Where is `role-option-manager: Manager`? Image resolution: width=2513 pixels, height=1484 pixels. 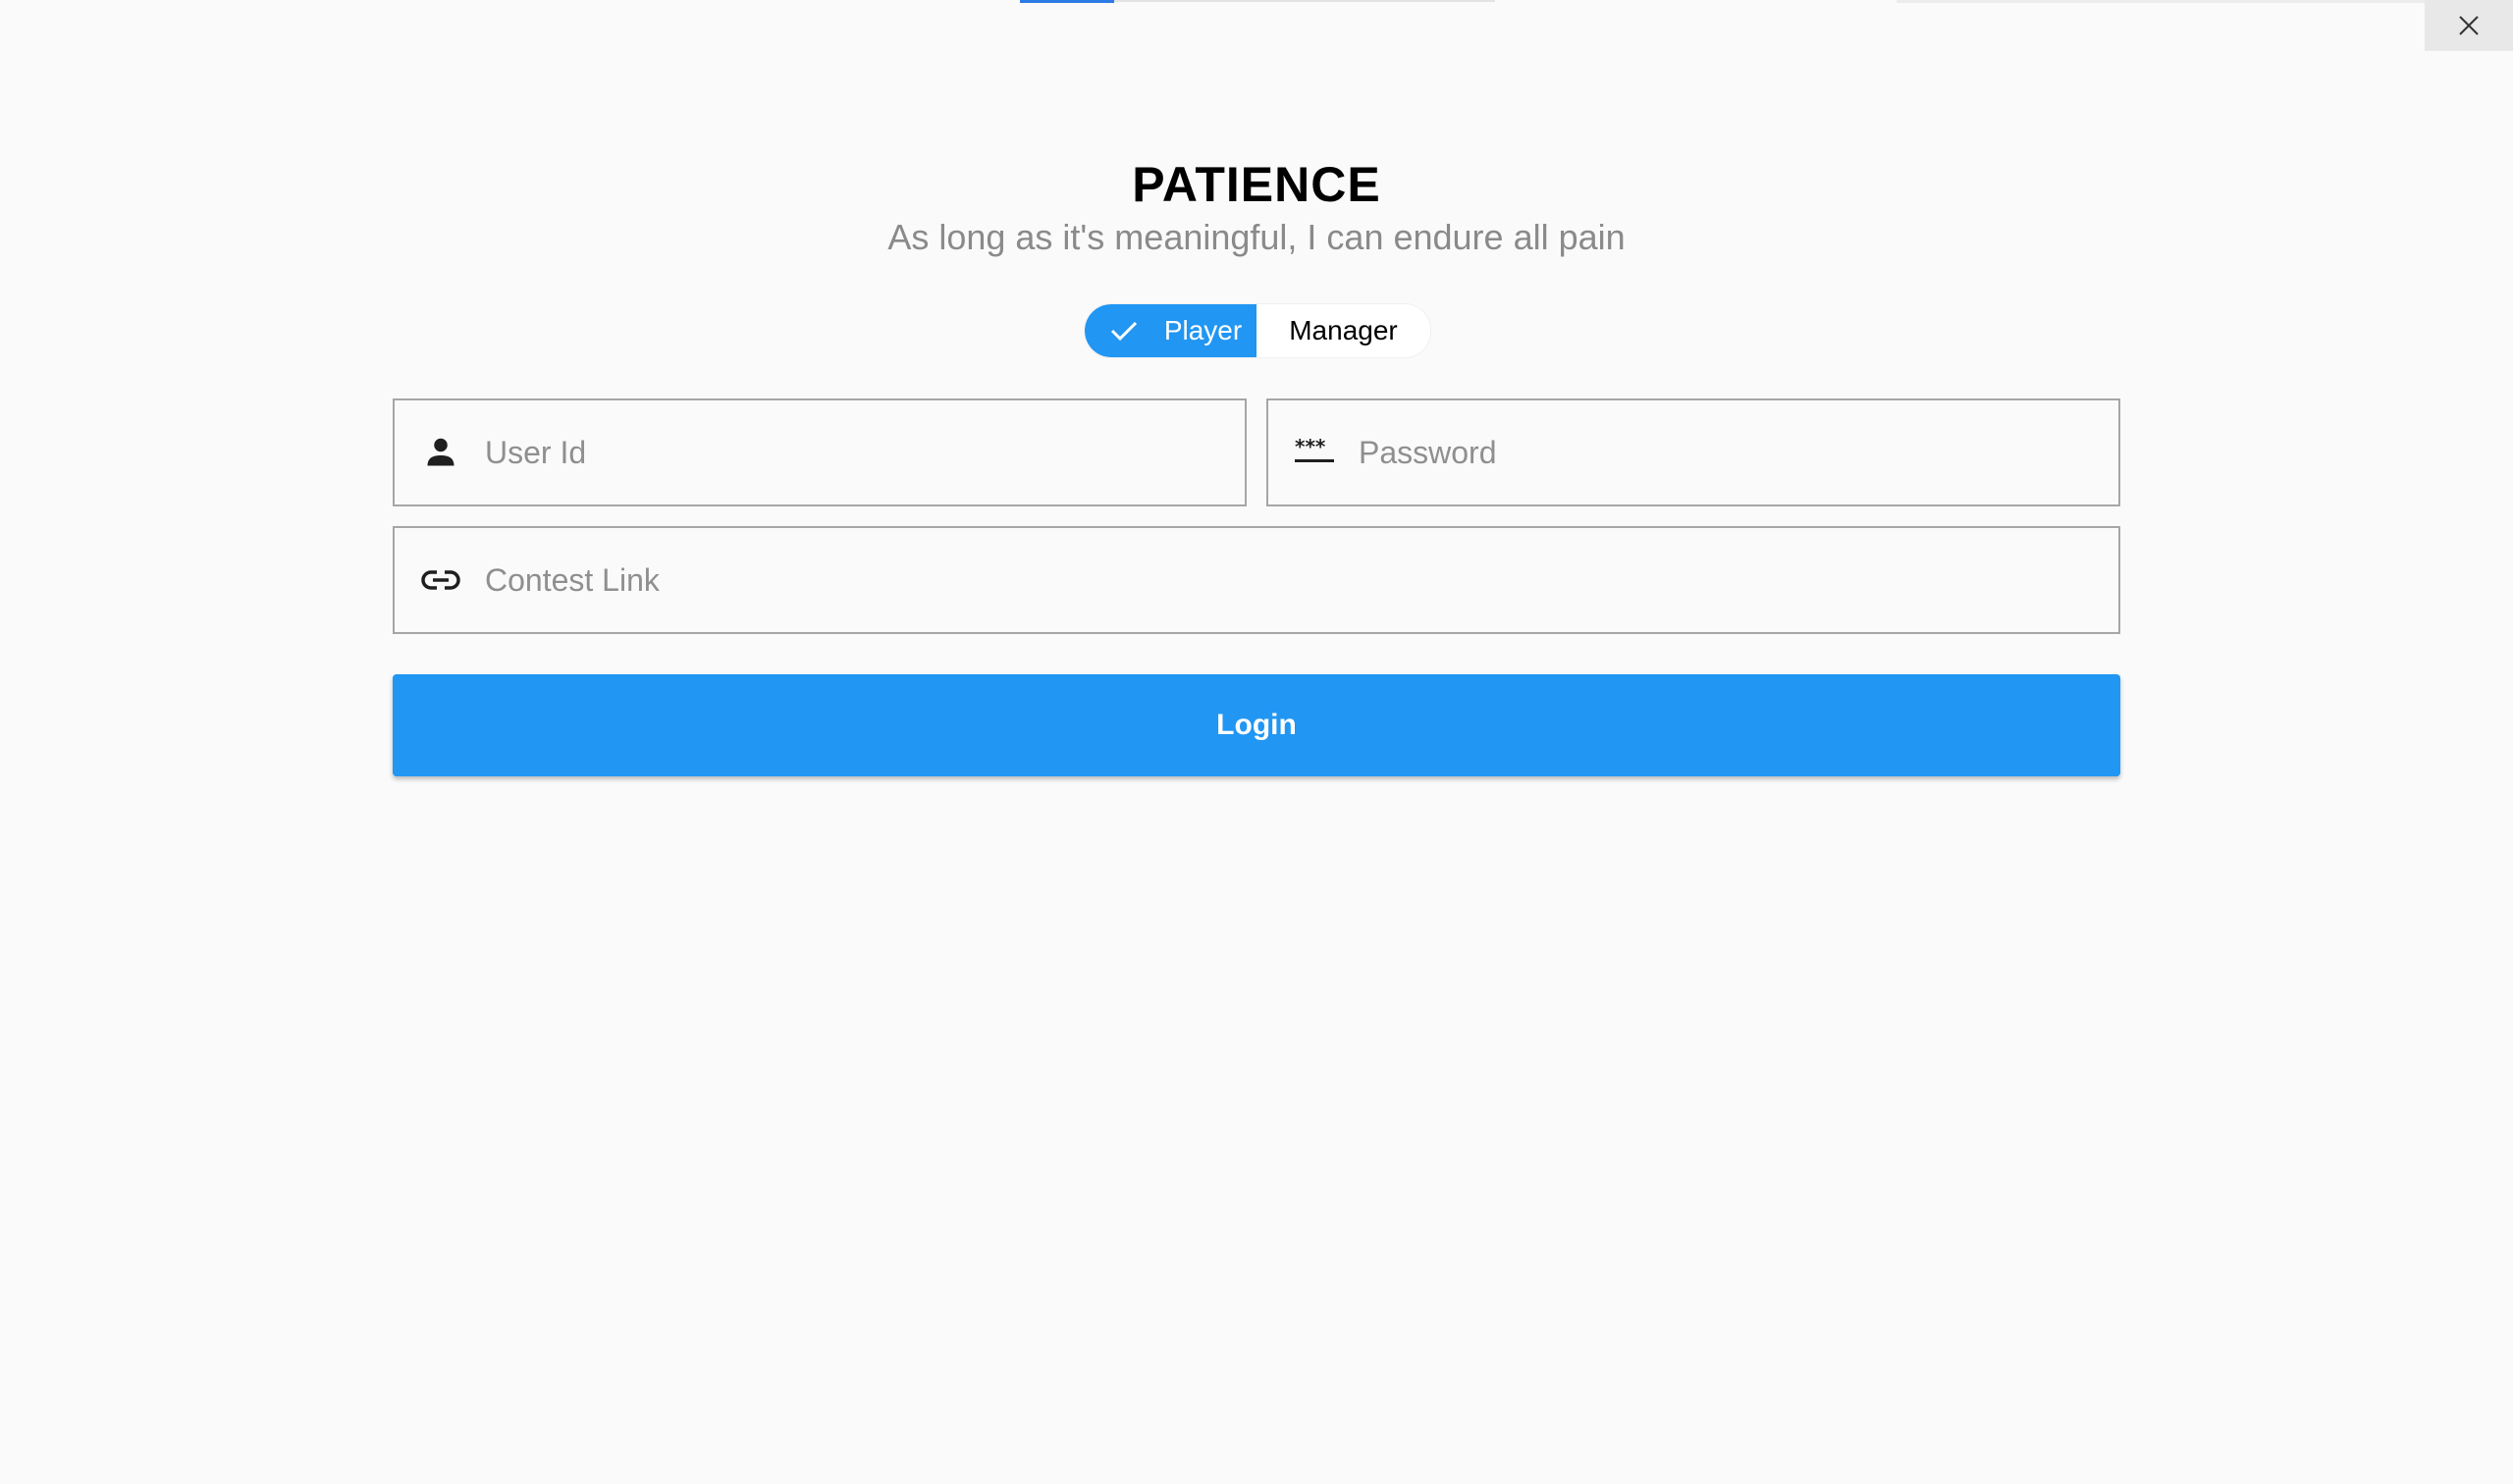 role-option-manager: Manager is located at coordinates (1343, 331).